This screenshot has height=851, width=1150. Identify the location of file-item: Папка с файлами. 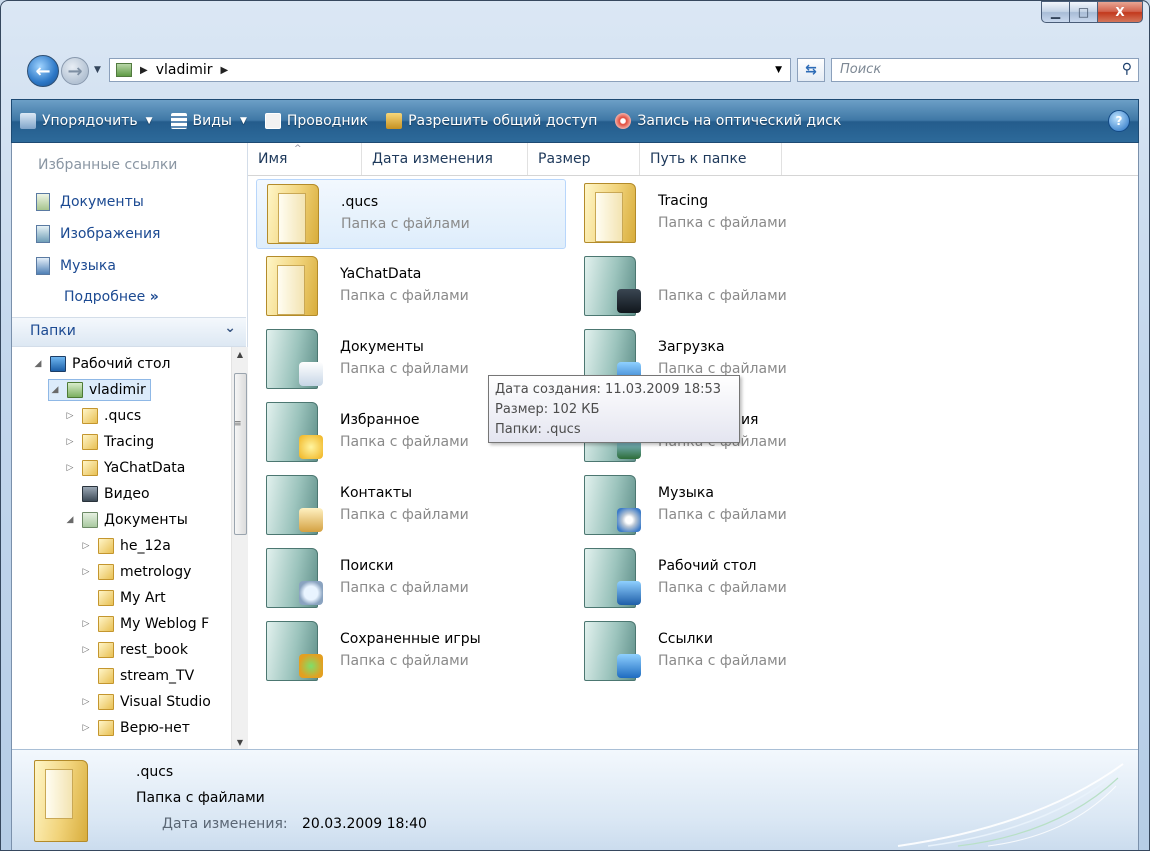
(729, 287).